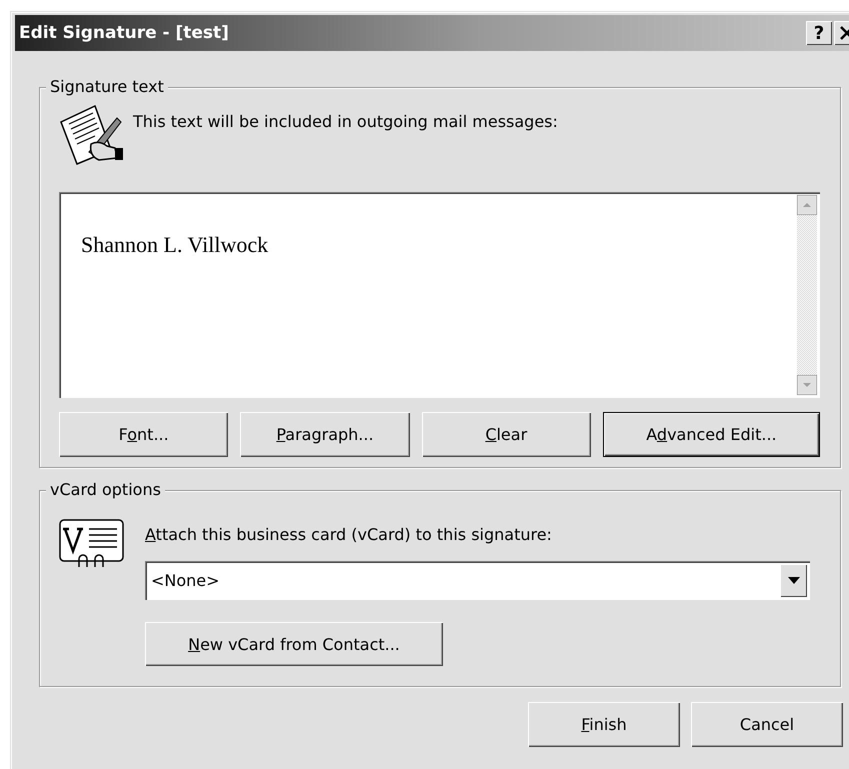 The image size is (849, 769). I want to click on scroll-up-button, so click(807, 205).